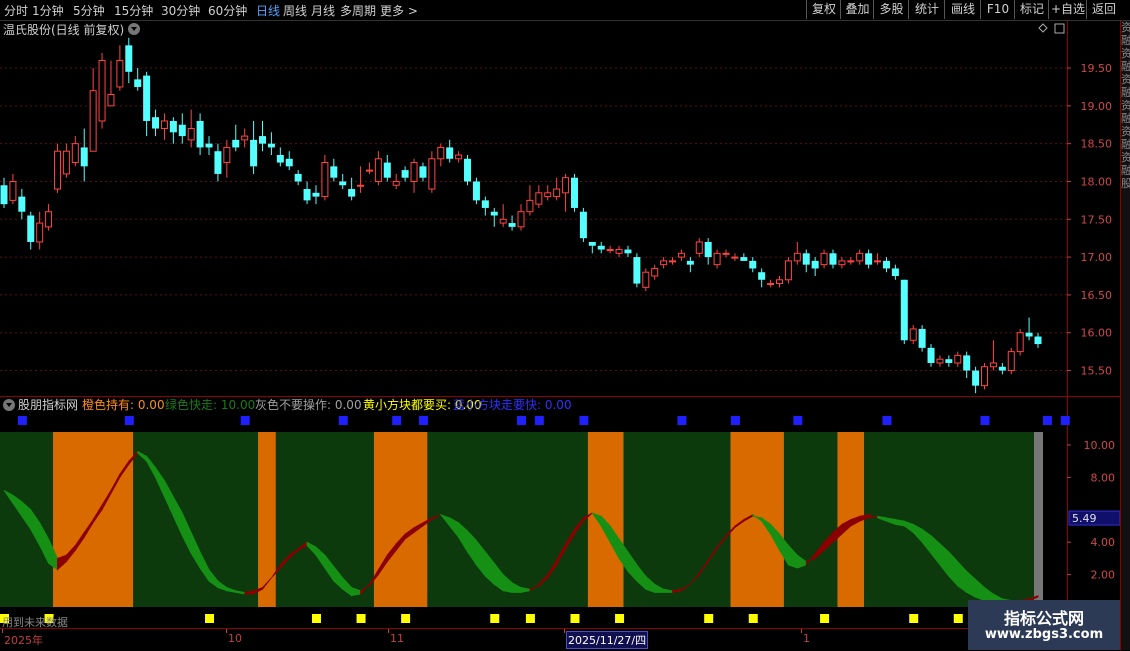  Describe the element at coordinates (9, 405) in the screenshot. I see `indicator-dropdown-icon` at that location.